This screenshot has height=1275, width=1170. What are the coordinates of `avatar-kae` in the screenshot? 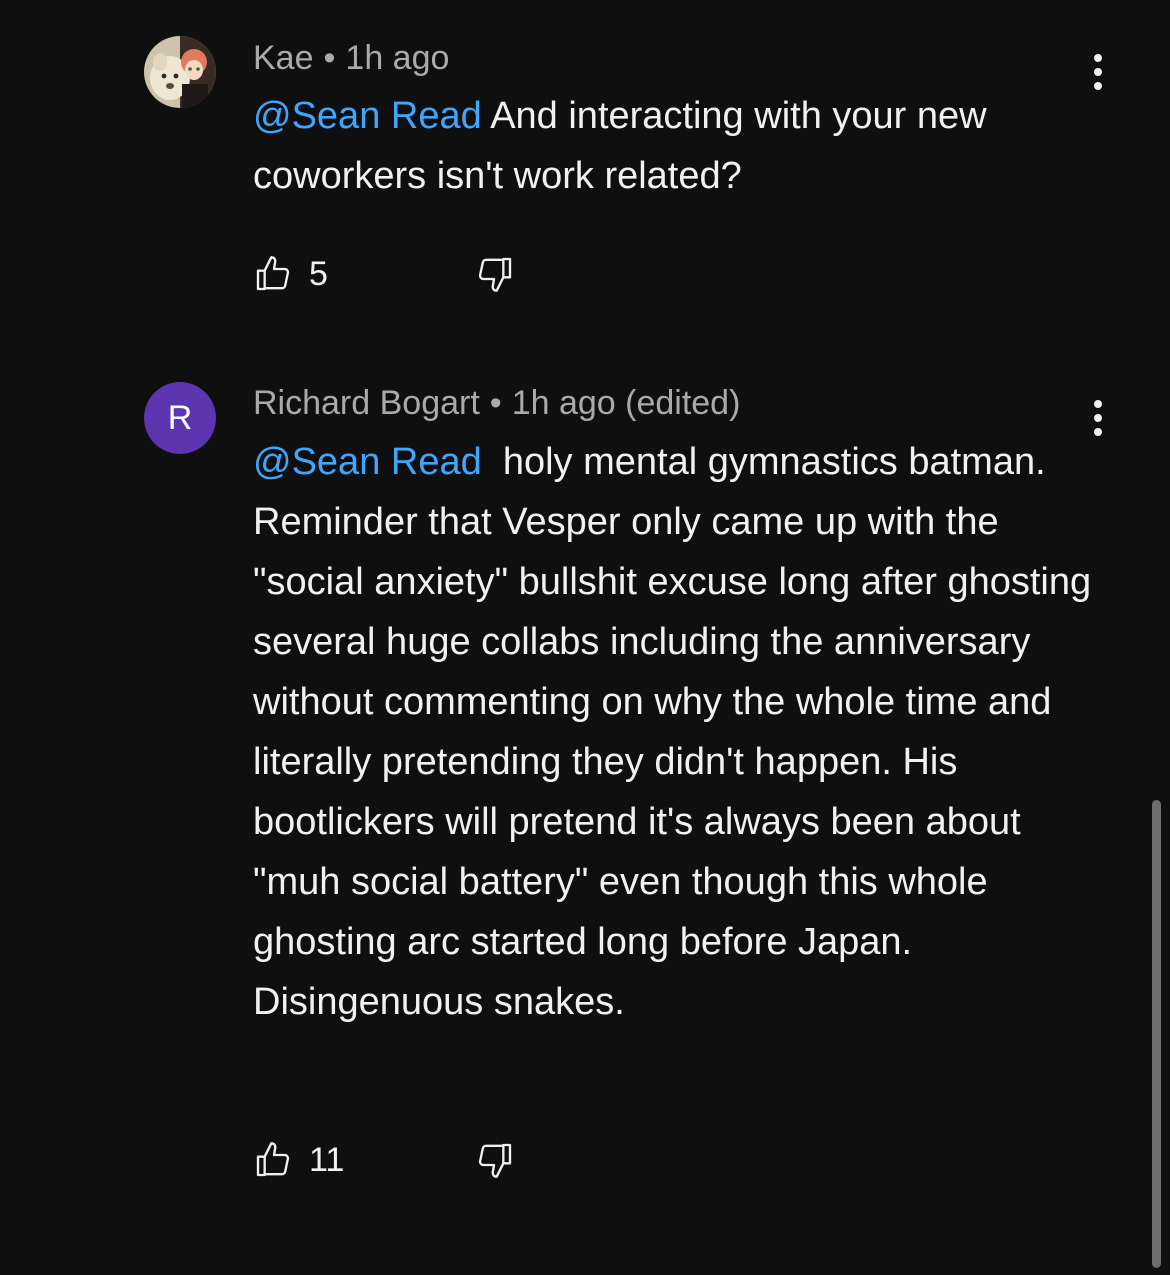 It's located at (180, 72).